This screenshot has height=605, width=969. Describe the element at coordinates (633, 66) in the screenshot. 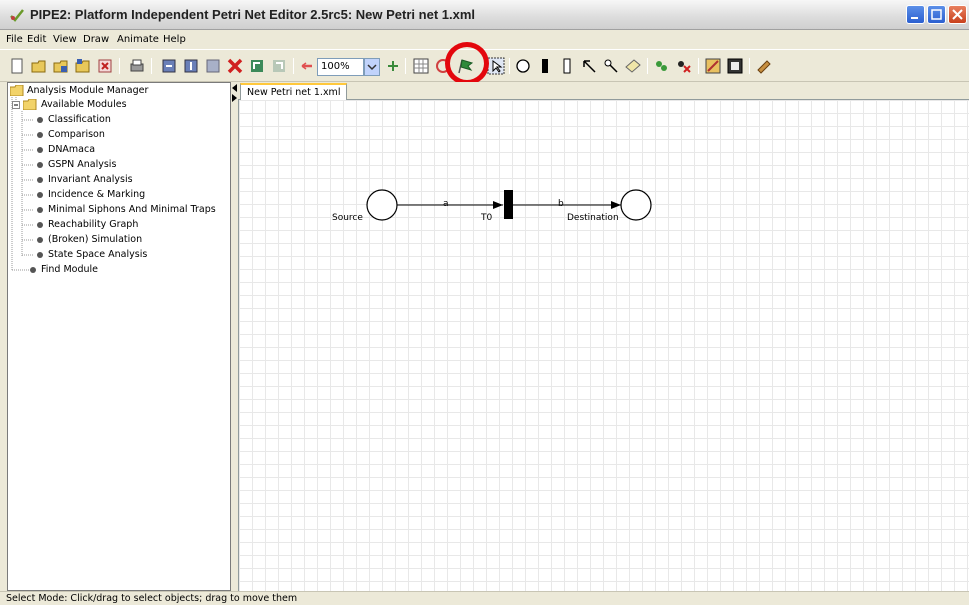

I see `annotation-icon` at that location.